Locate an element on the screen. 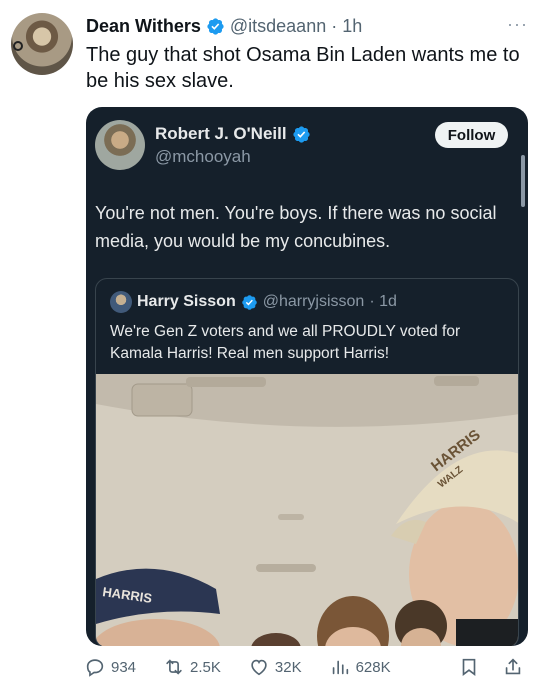 The height and width of the screenshot is (694, 540). repost-count: 2.5K is located at coordinates (205, 667).